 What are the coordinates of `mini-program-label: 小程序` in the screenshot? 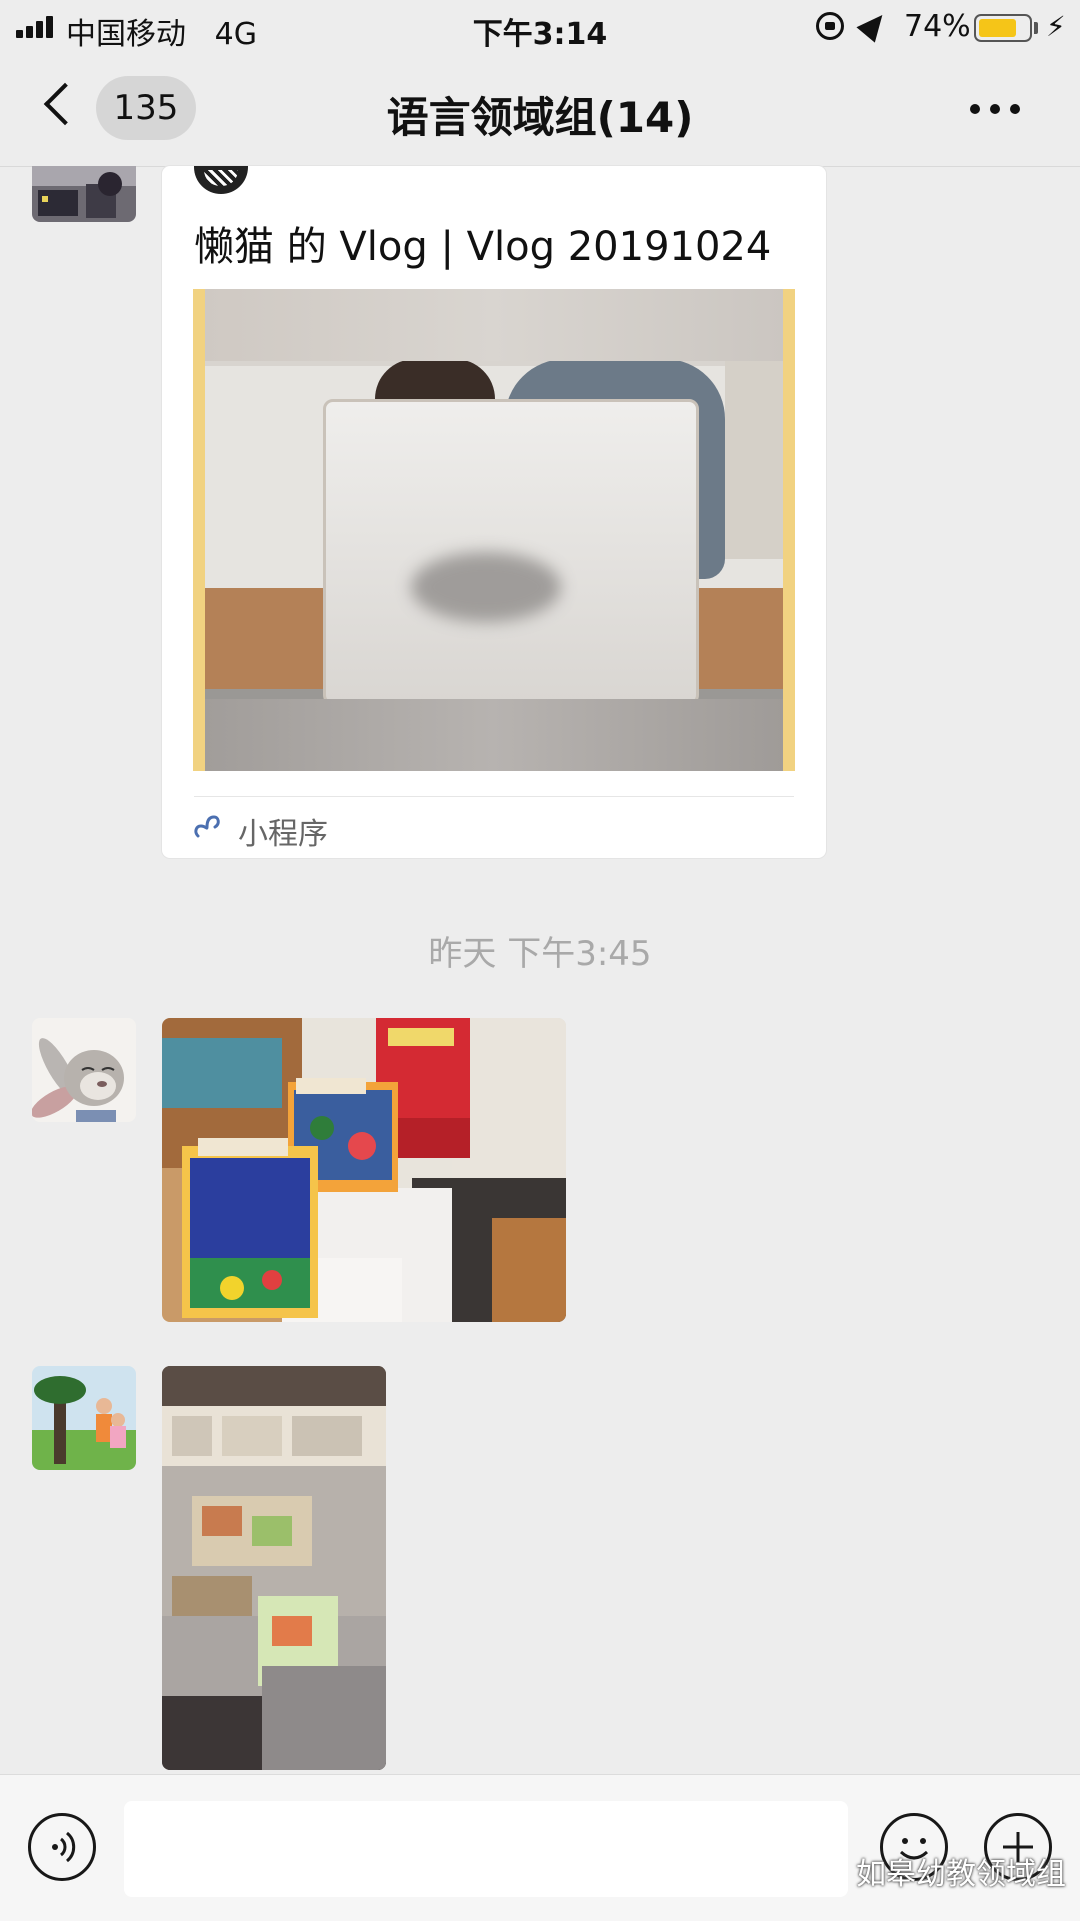 It's located at (283, 834).